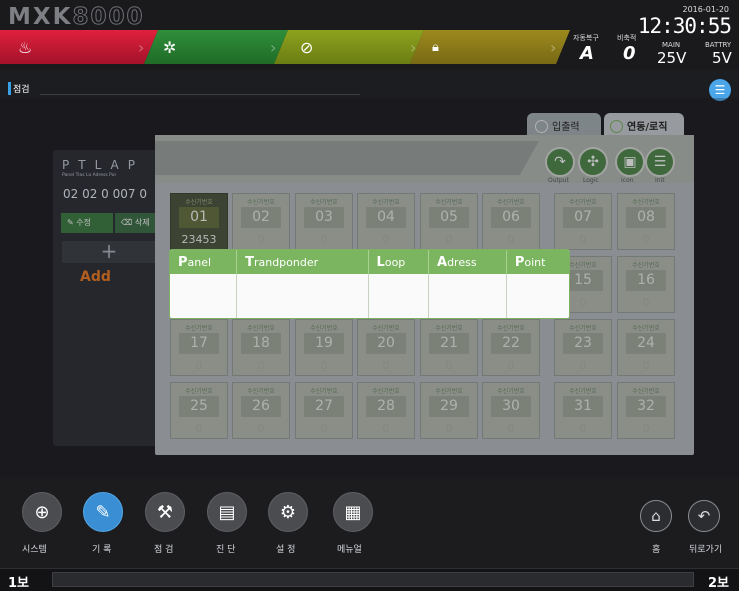 This screenshot has height=591, width=739. Describe the element at coordinates (672, 58) in the screenshot. I see `main-voltage: 25V` at that location.